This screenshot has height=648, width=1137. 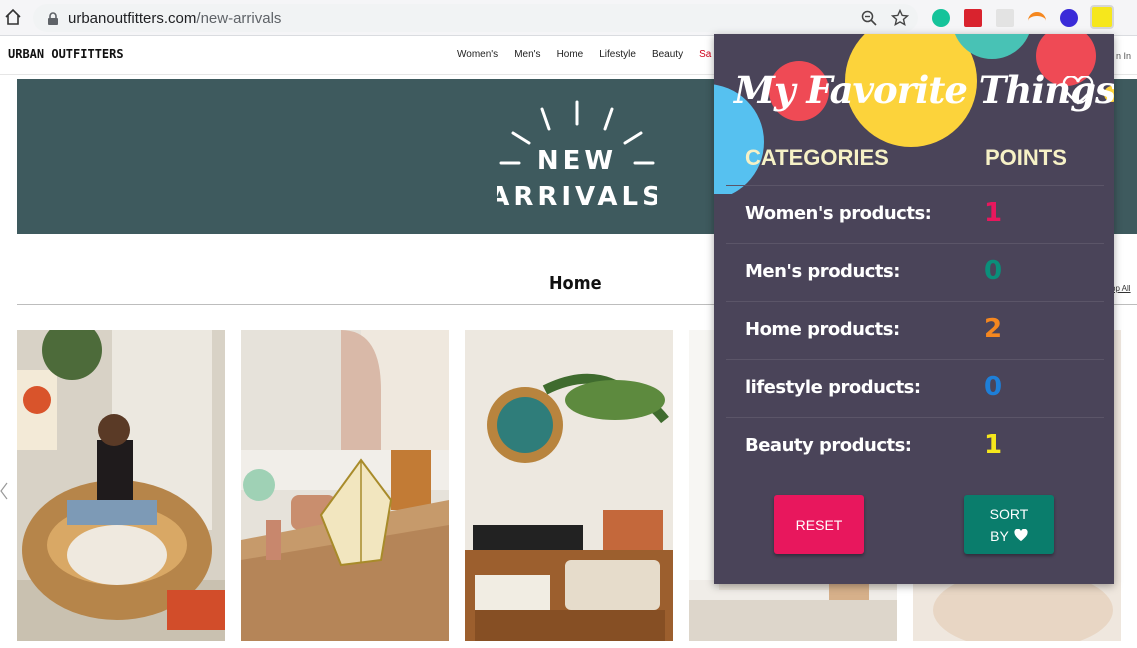 I want to click on browser-toolbar: urbanoutfitters.com/new-arrivals, so click(x=568, y=18).